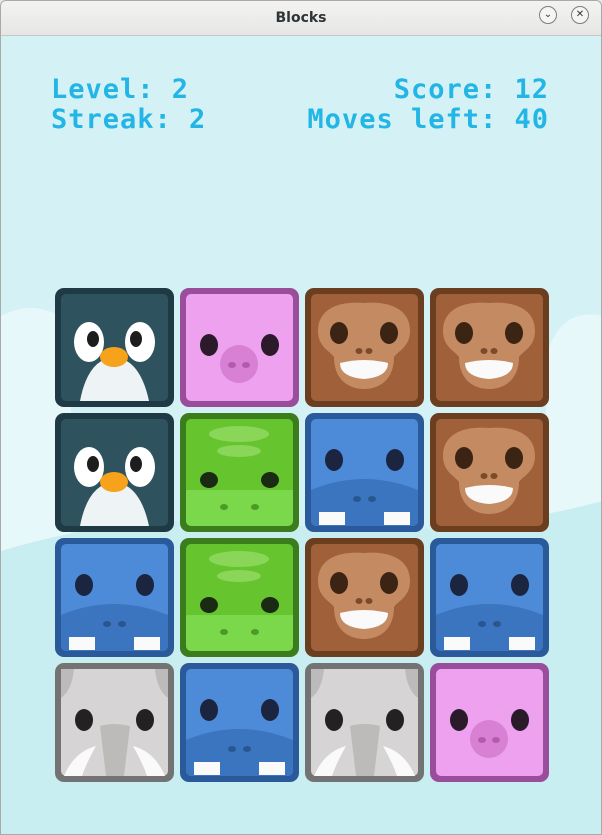  I want to click on close-button: ✕, so click(580, 15).